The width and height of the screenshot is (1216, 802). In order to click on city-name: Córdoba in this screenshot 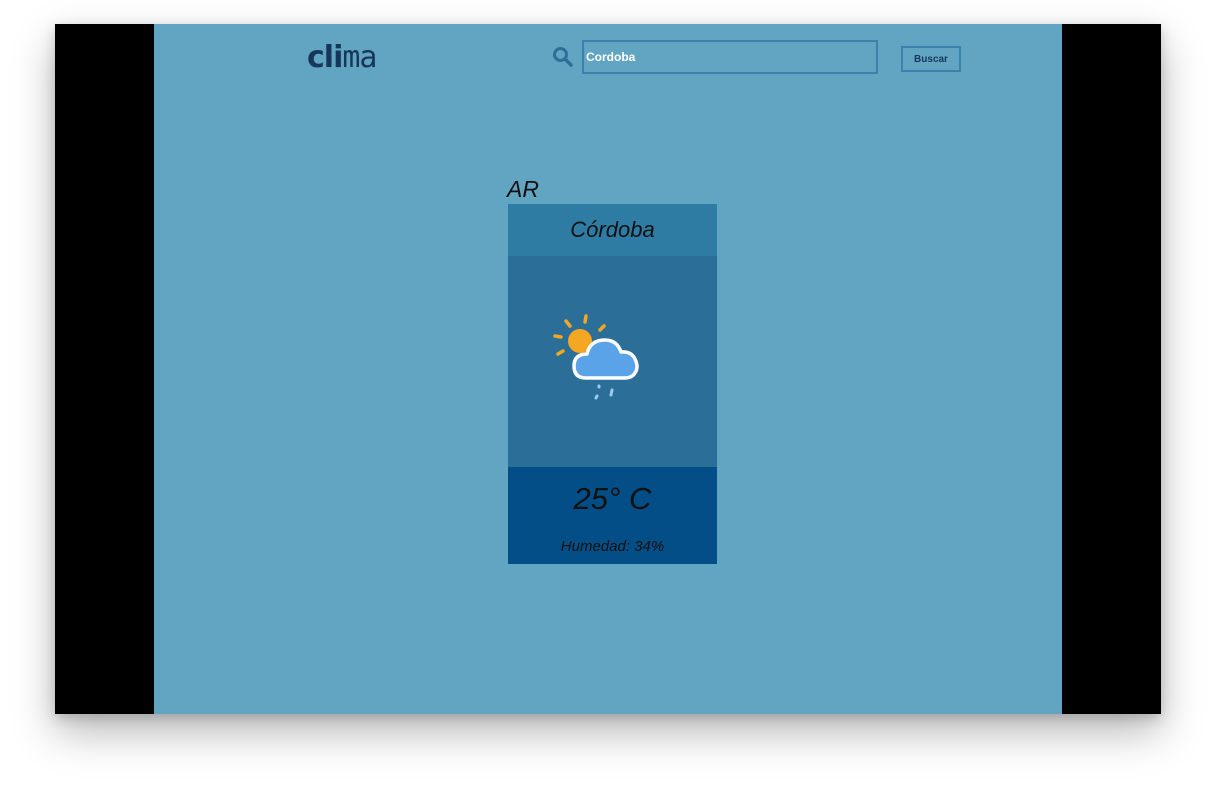, I will do `click(612, 230)`.